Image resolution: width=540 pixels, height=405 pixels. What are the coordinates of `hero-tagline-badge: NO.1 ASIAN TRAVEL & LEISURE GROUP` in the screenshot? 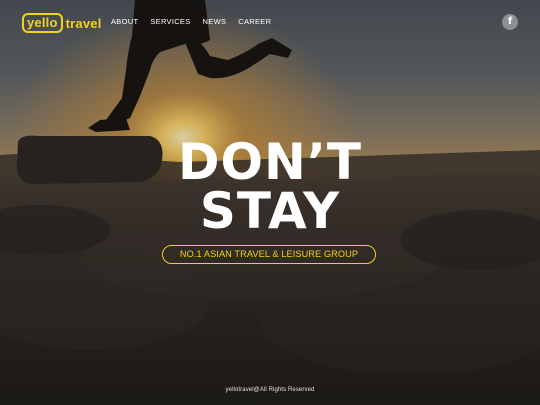 It's located at (269, 254).